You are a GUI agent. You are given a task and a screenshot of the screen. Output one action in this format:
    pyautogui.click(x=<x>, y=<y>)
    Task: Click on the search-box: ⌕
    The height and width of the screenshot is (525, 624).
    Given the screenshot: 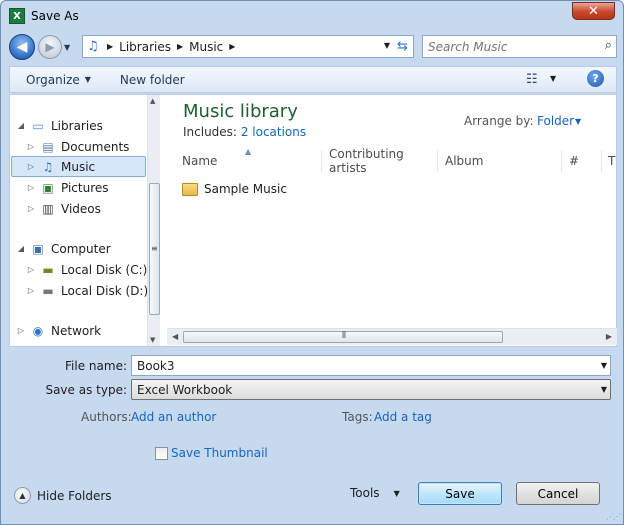 What is the action you would take?
    pyautogui.click(x=519, y=46)
    